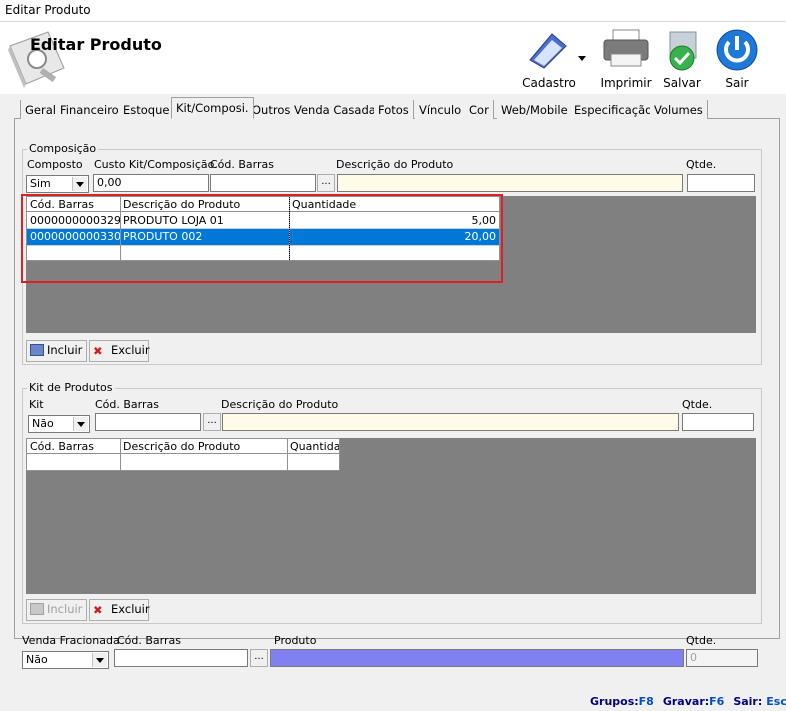 The width and height of the screenshot is (786, 711). I want to click on qtde-label: Qtde., so click(701, 164).